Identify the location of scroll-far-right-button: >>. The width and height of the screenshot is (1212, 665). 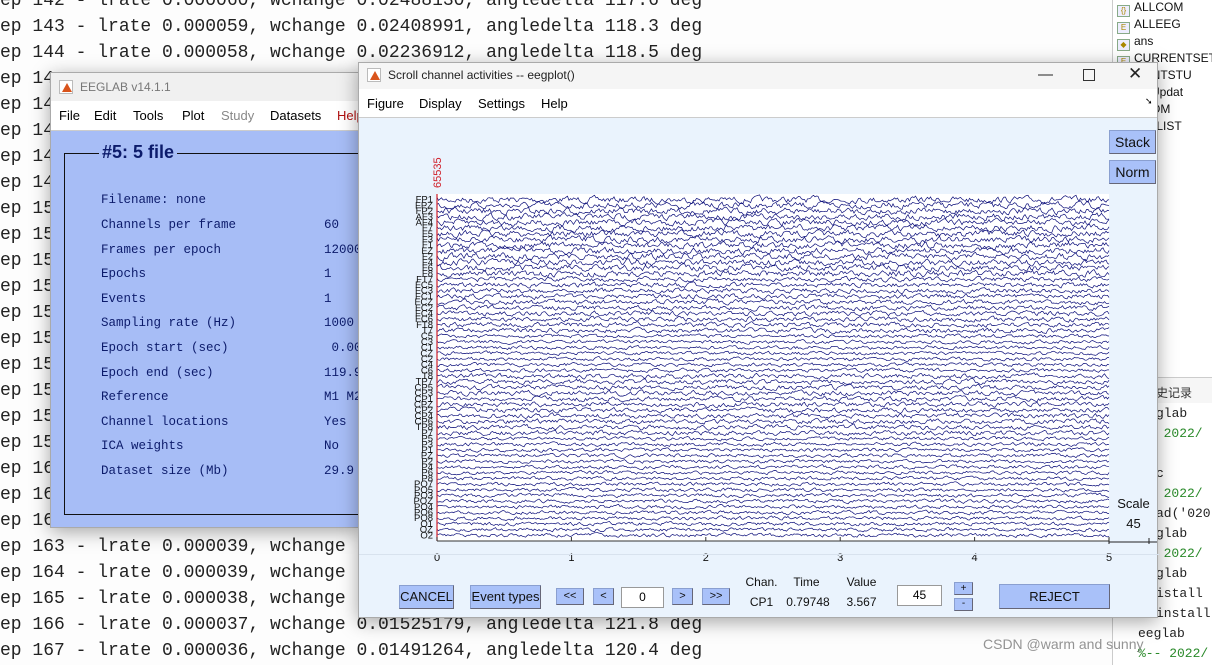
(716, 596).